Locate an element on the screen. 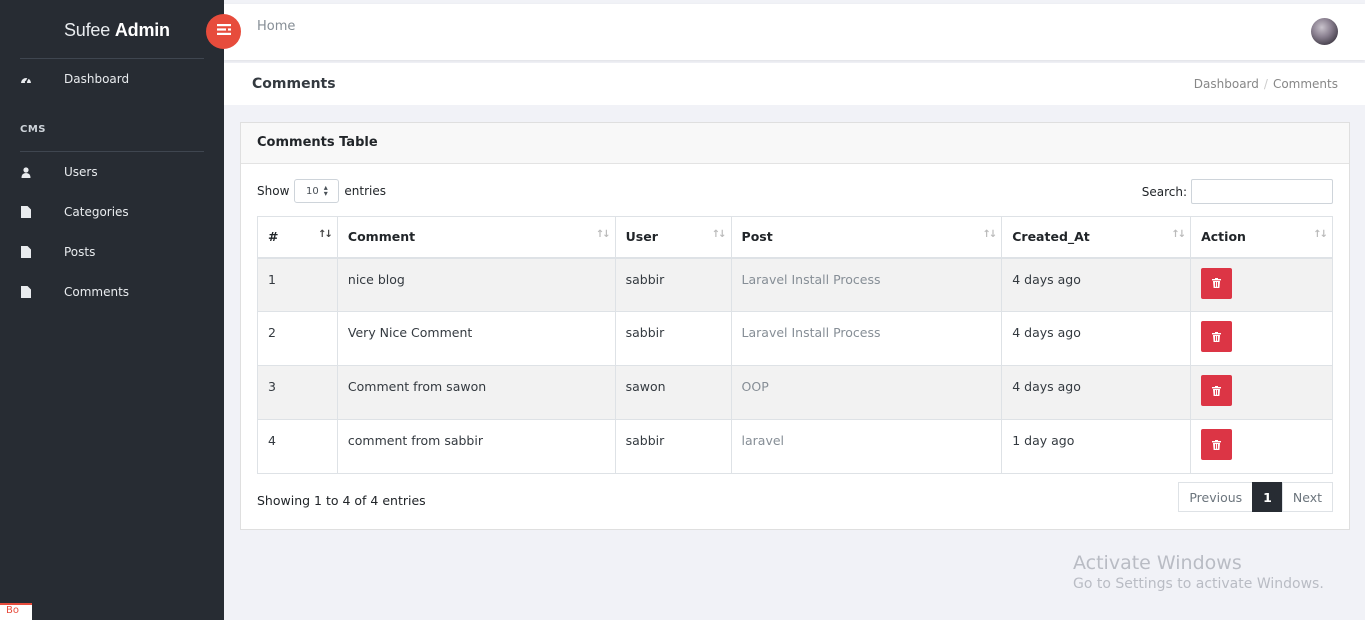  taskbar-badge: Bo is located at coordinates (16, 611).